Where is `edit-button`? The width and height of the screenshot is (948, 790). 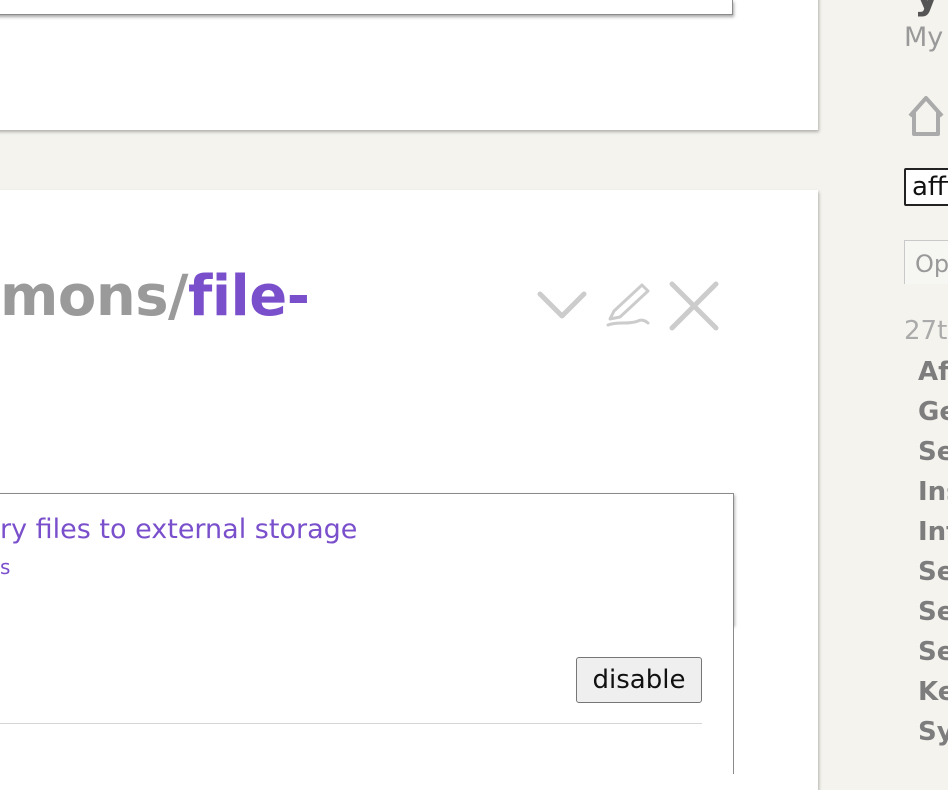 edit-button is located at coordinates (628, 305).